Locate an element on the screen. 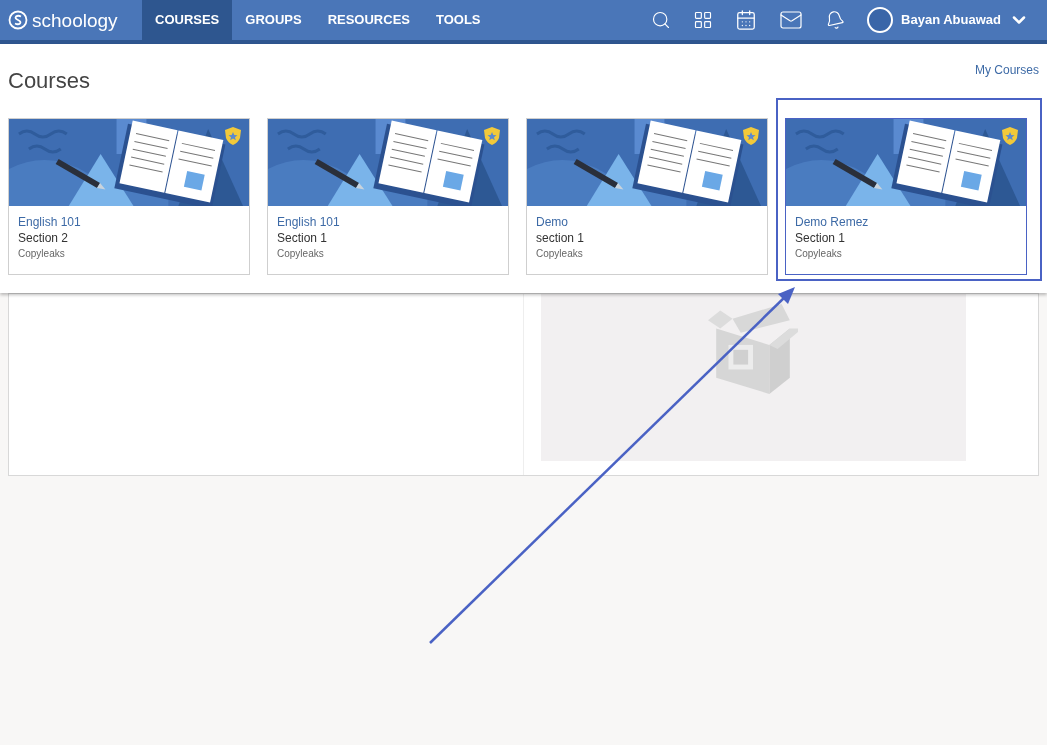 This screenshot has width=1047, height=745. user-name: Bayan Abuawad is located at coordinates (951, 20).